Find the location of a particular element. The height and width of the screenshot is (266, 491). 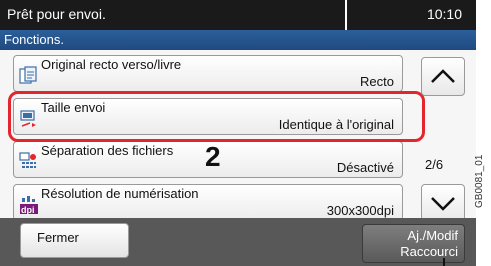

list-item-value: Recto is located at coordinates (377, 81).